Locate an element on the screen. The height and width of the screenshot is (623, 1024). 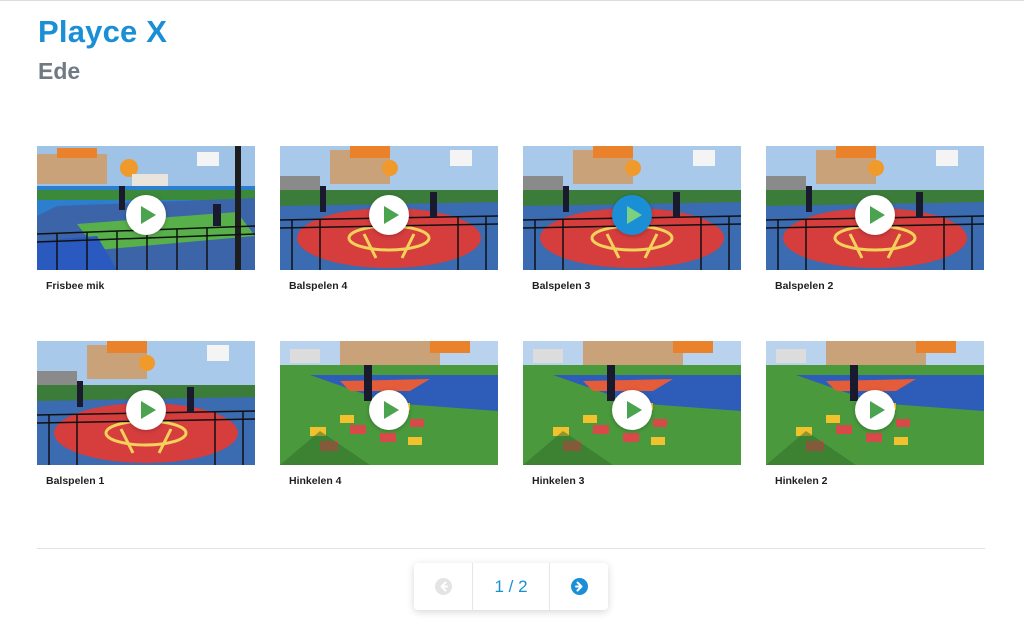
arrow-right-circle-icon is located at coordinates (579, 586).